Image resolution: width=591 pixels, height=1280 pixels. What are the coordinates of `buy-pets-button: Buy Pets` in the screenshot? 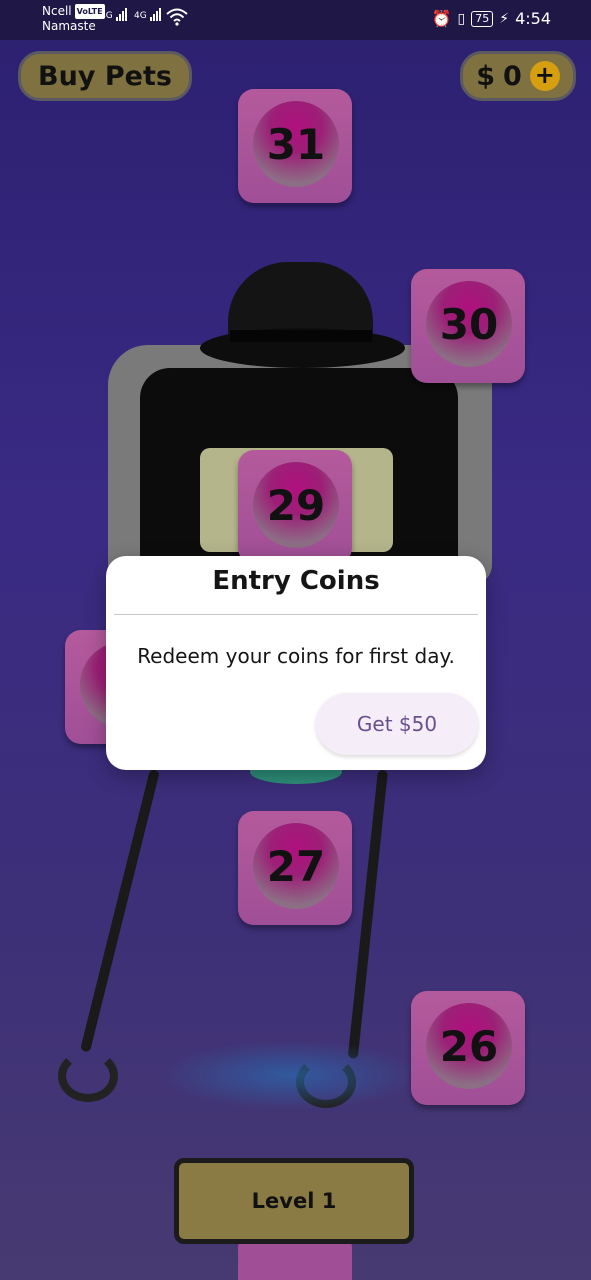 It's located at (105, 76).